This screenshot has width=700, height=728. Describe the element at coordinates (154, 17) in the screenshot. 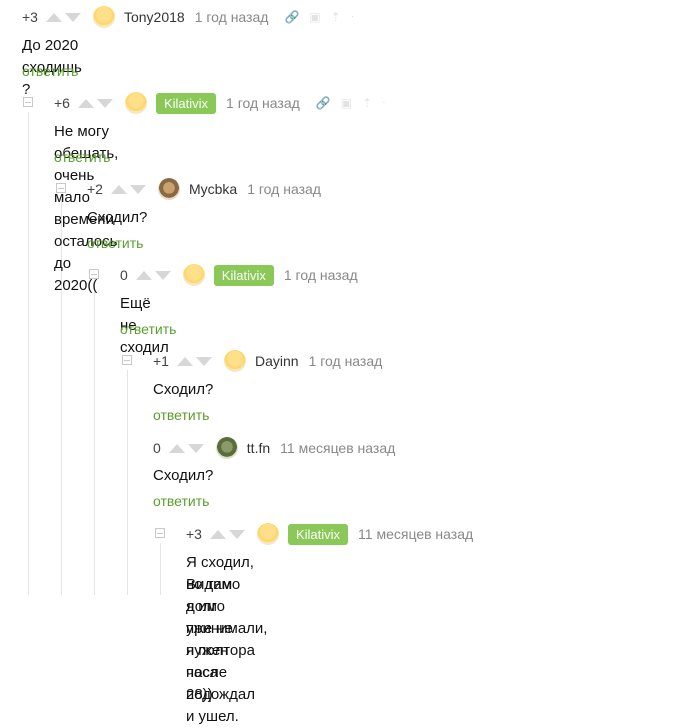

I see `author-name: Tony2018` at that location.